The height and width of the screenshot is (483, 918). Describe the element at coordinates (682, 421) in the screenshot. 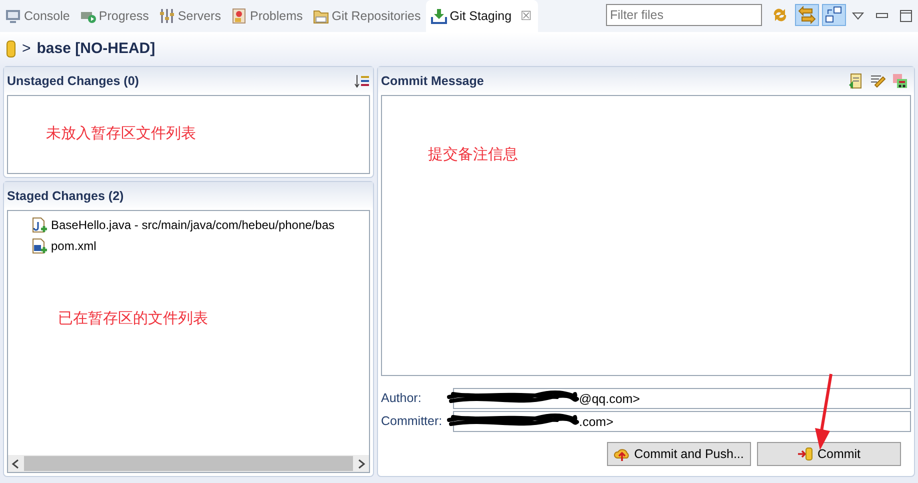

I see `input-field: .com>` at that location.